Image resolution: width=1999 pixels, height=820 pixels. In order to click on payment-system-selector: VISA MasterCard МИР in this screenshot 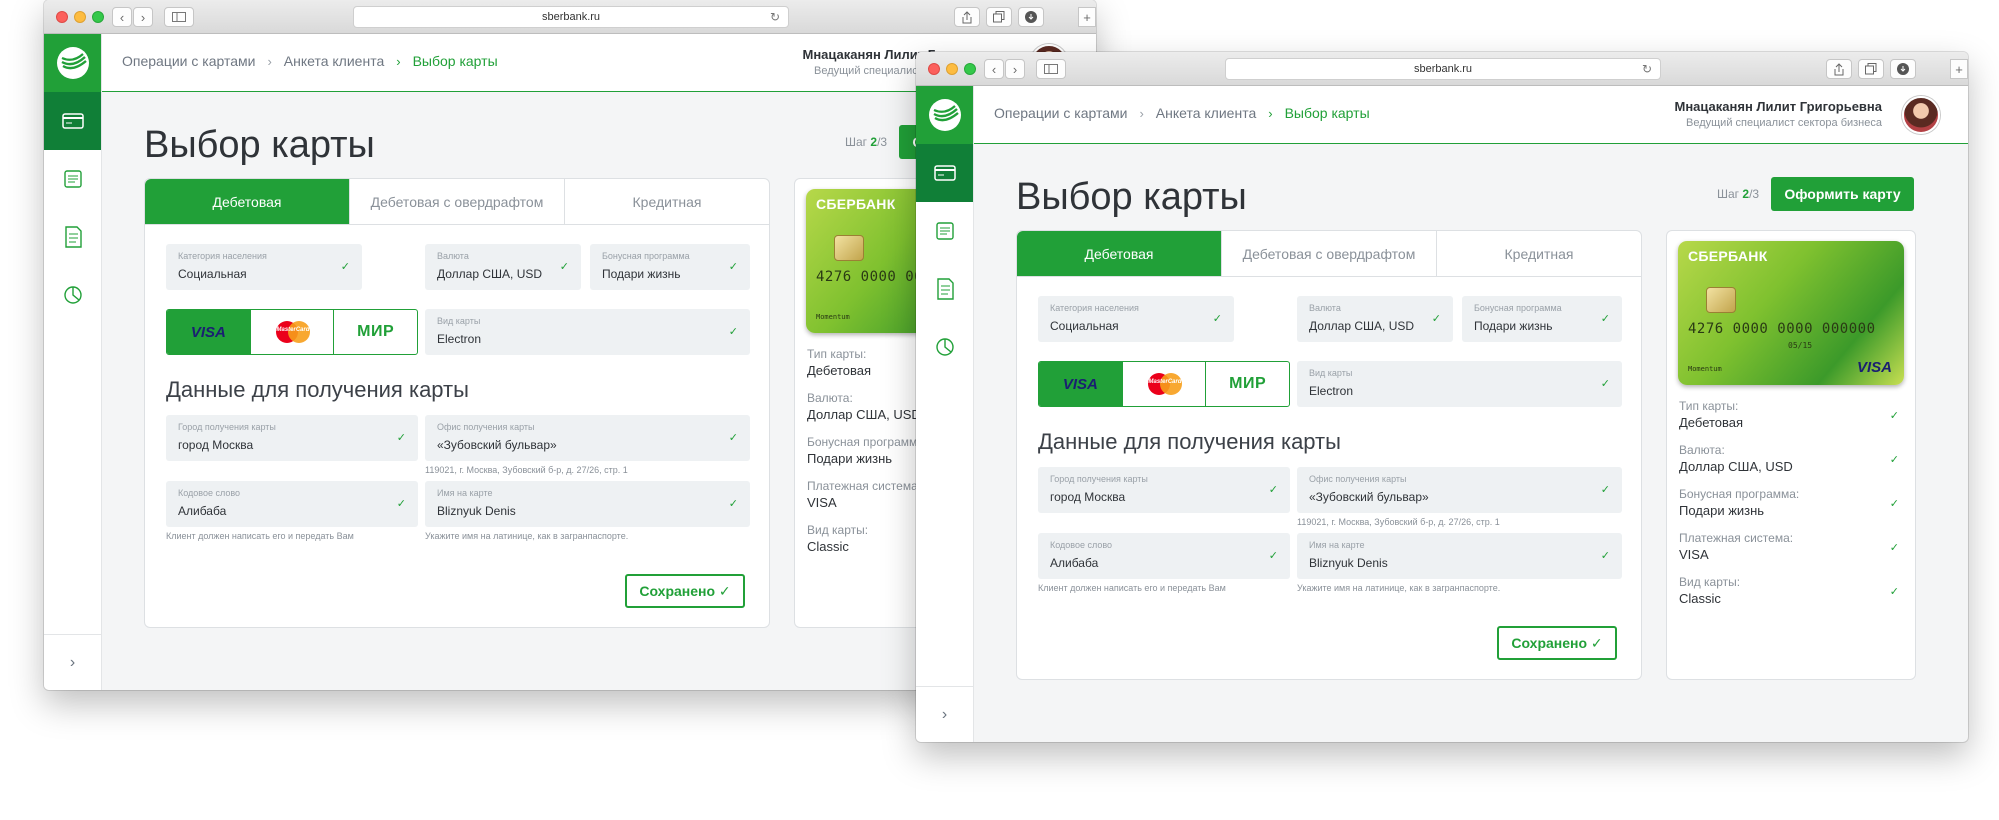, I will do `click(1164, 384)`.